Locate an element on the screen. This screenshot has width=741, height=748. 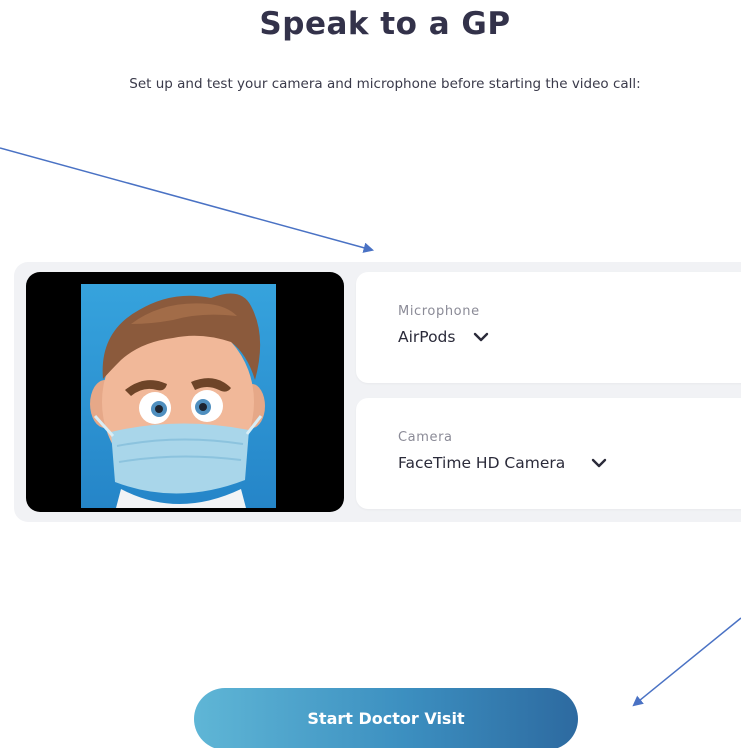
camera-card: Camera FaceTime HD Camera is located at coordinates (548, 453).